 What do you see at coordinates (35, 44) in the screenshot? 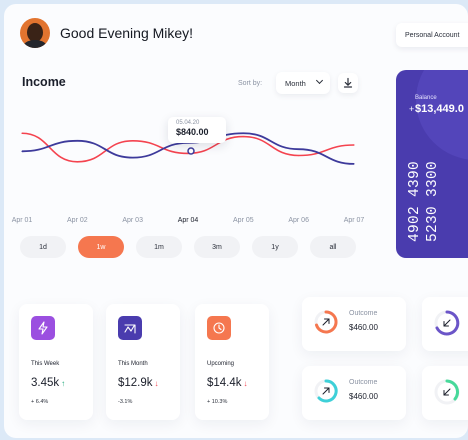
I see `avatar-shirt` at bounding box center [35, 44].